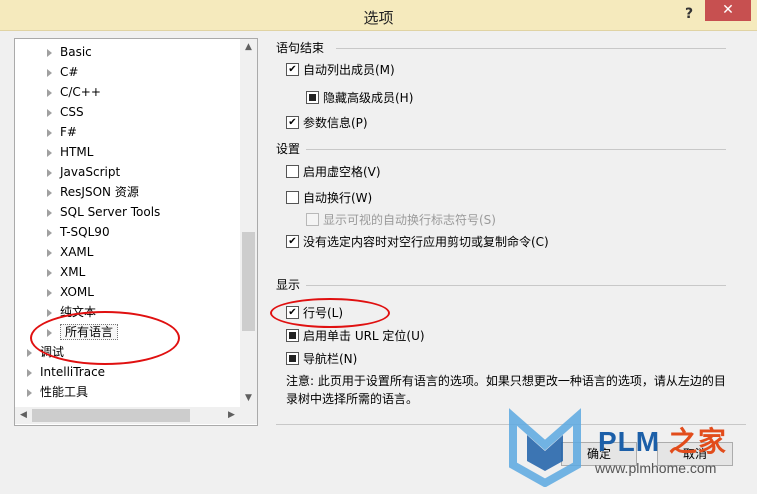 This screenshot has height=494, width=757. Describe the element at coordinates (66, 372) in the screenshot. I see `tree-item-intellitrace: IntelliTrace` at that location.